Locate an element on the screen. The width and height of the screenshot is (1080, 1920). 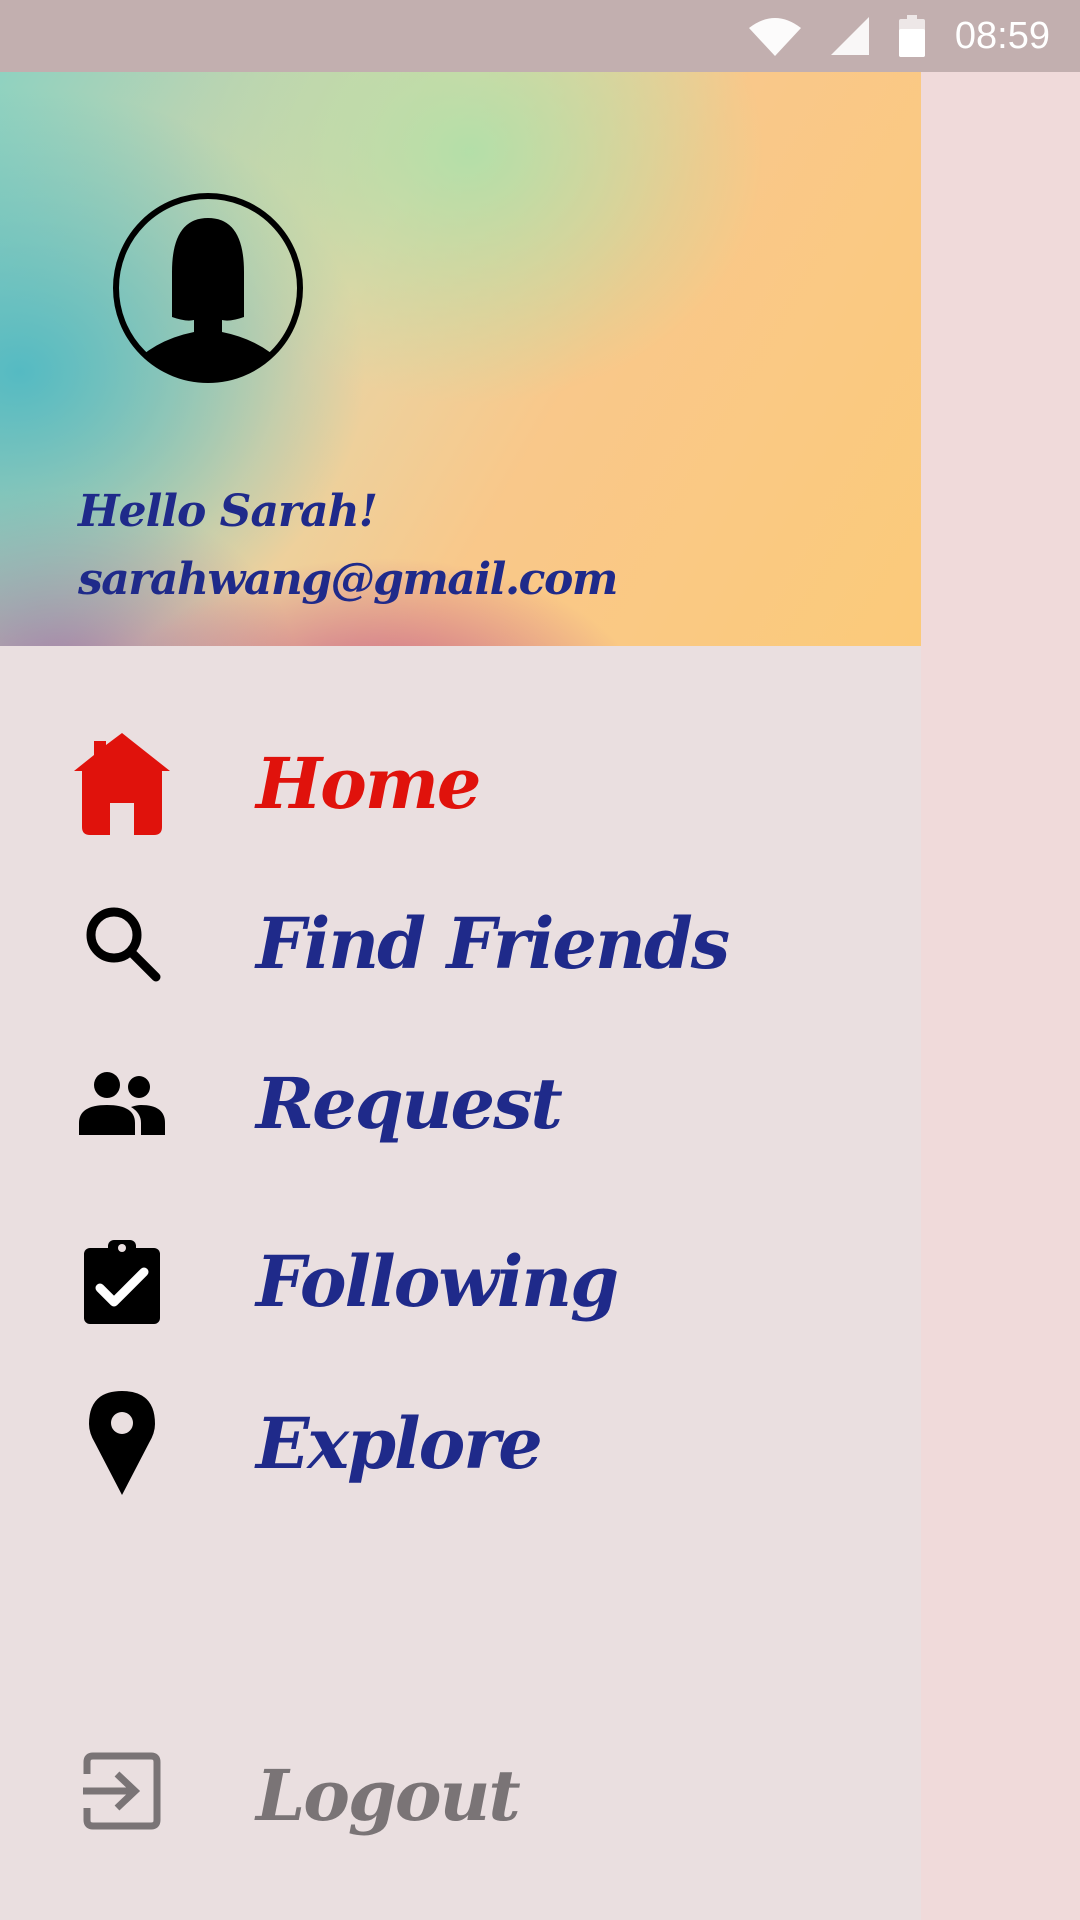
wifi-icon is located at coordinates (775, 36).